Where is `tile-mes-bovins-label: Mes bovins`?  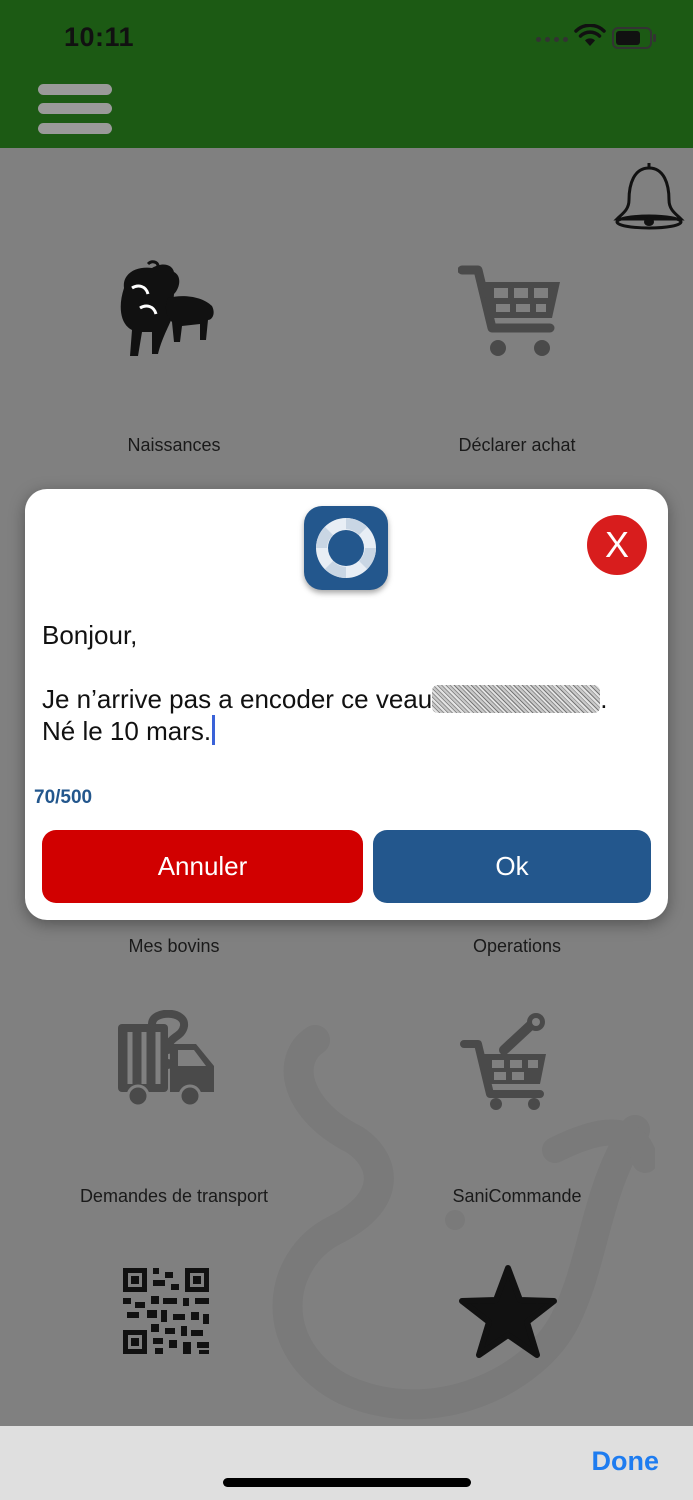
tile-mes-bovins-label: Mes bovins is located at coordinates (174, 946).